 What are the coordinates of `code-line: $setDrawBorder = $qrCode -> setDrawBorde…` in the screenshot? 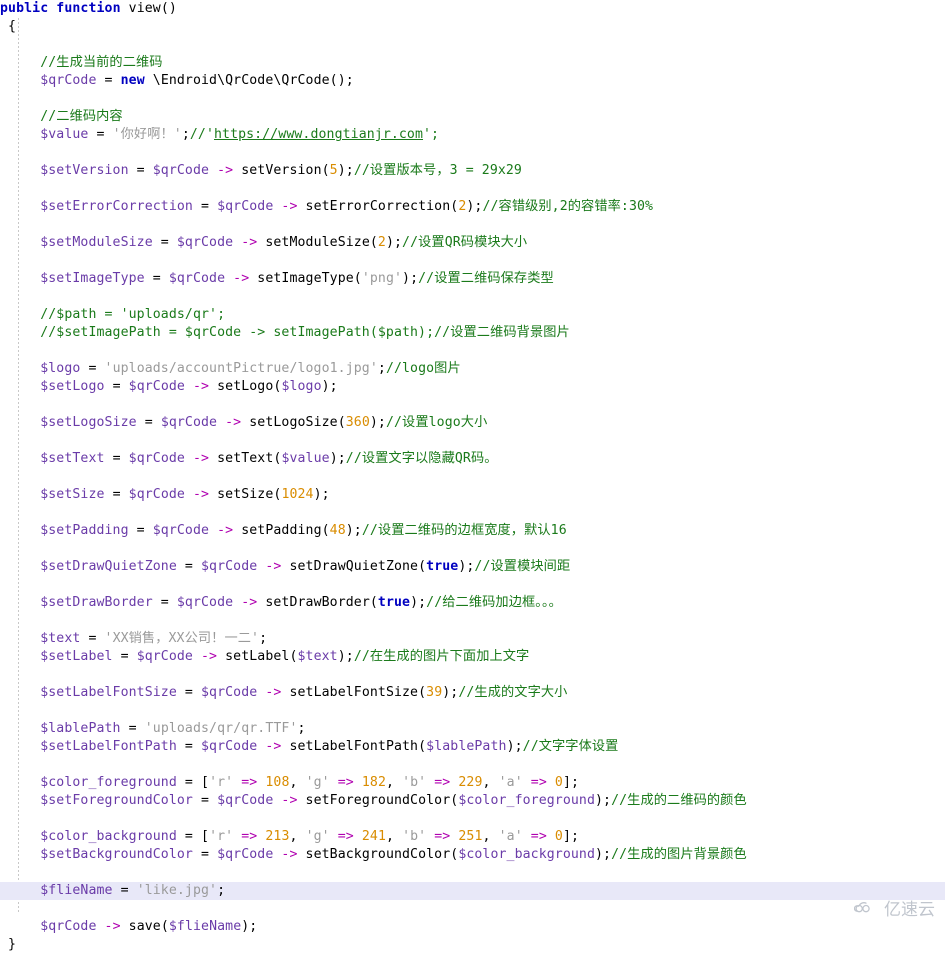 It's located at (472, 603).